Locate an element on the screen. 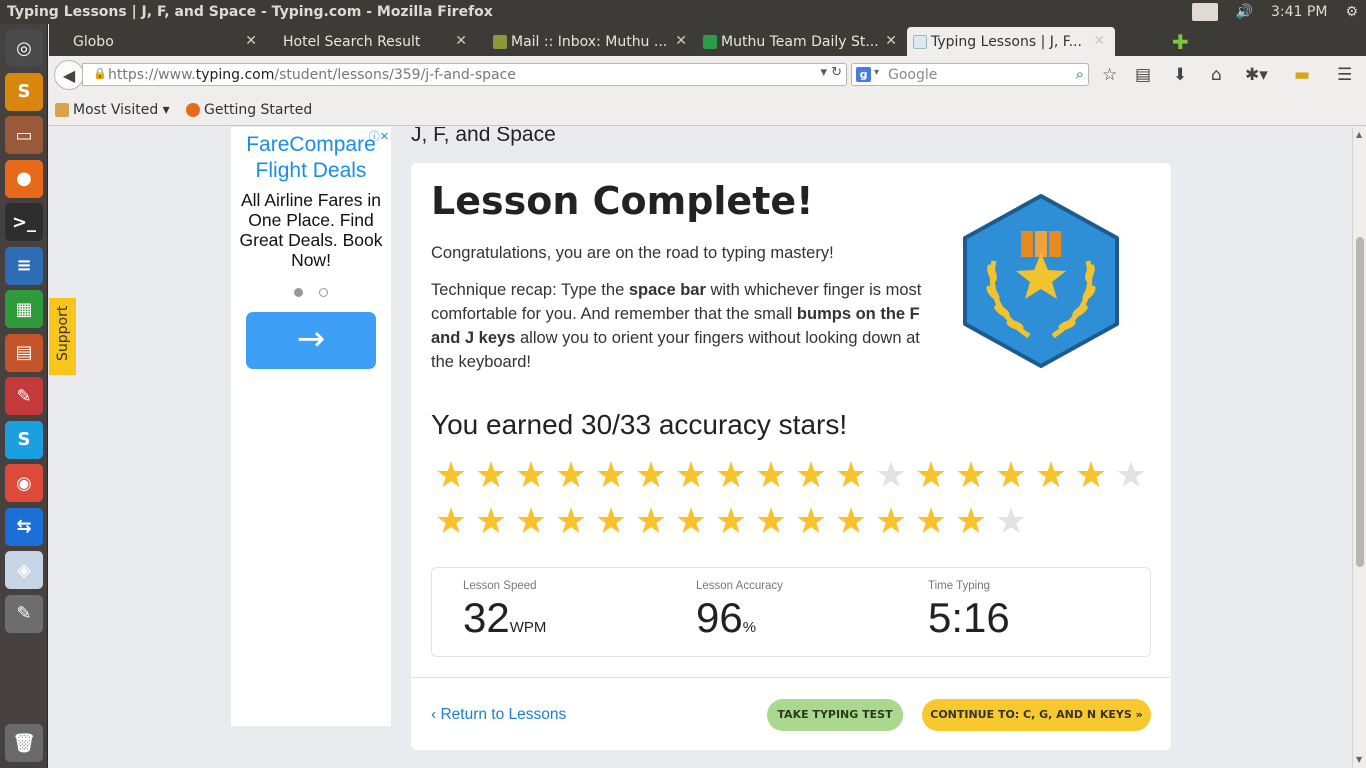 This screenshot has width=1366, height=768. stat-value: 96% is located at coordinates (739, 618).